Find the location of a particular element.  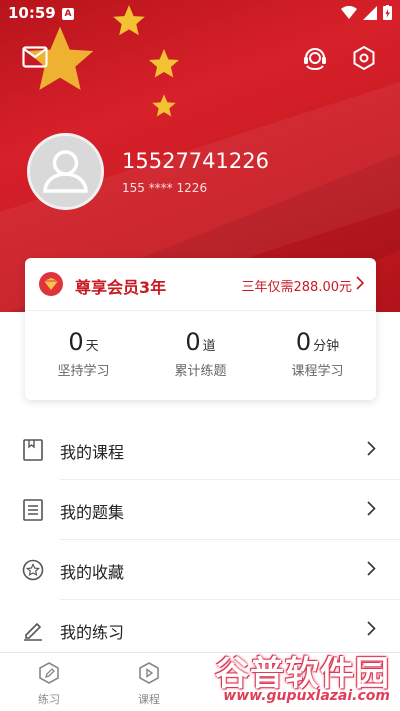

tab-practice: 练习 is located at coordinates (49, 684).